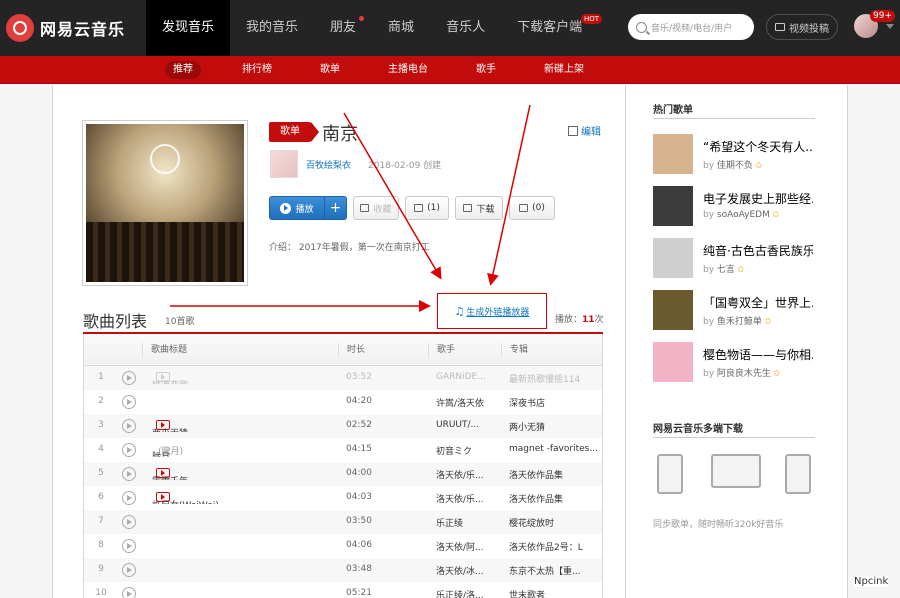 The height and width of the screenshot is (598, 900). Describe the element at coordinates (890, 26) in the screenshot. I see `chevron-down-icon` at that location.